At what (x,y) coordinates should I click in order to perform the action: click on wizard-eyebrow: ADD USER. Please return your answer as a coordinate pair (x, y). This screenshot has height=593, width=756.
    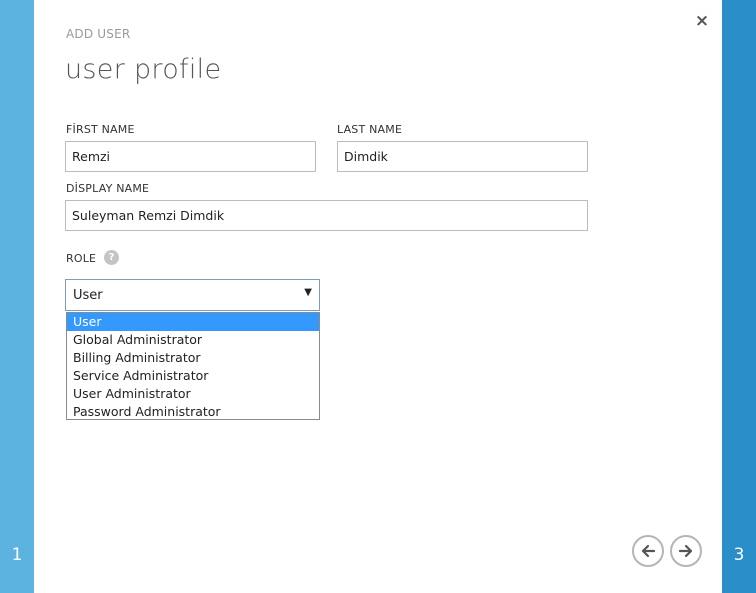
    Looking at the image, I should click on (98, 34).